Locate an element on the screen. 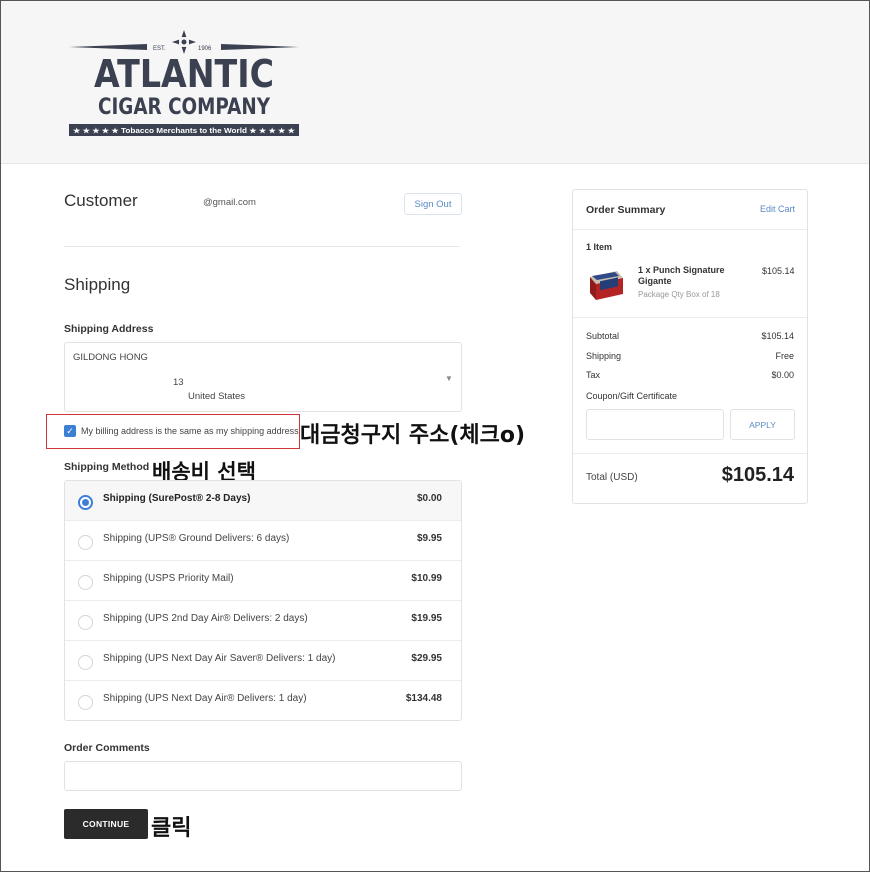 The image size is (870, 872). billing-same-checkbox: ✓ is located at coordinates (70, 431).